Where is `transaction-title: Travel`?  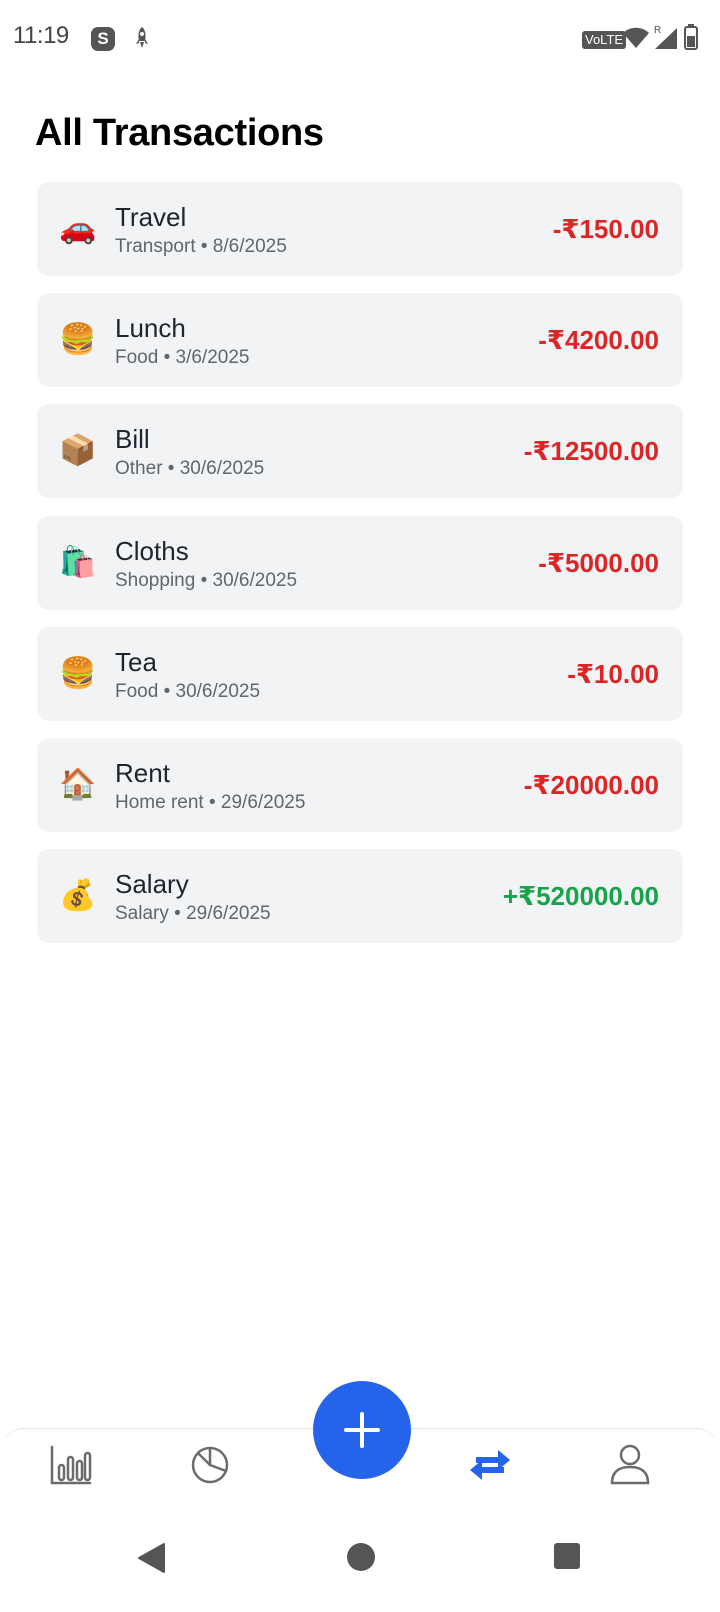
transaction-title: Travel is located at coordinates (151, 217).